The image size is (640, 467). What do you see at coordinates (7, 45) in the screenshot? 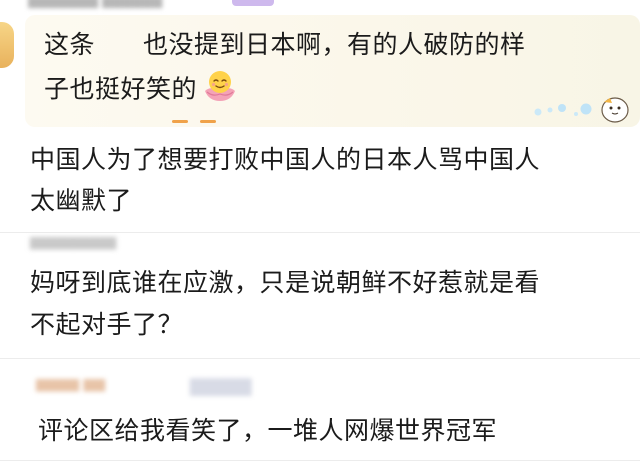
I see `avatar` at bounding box center [7, 45].